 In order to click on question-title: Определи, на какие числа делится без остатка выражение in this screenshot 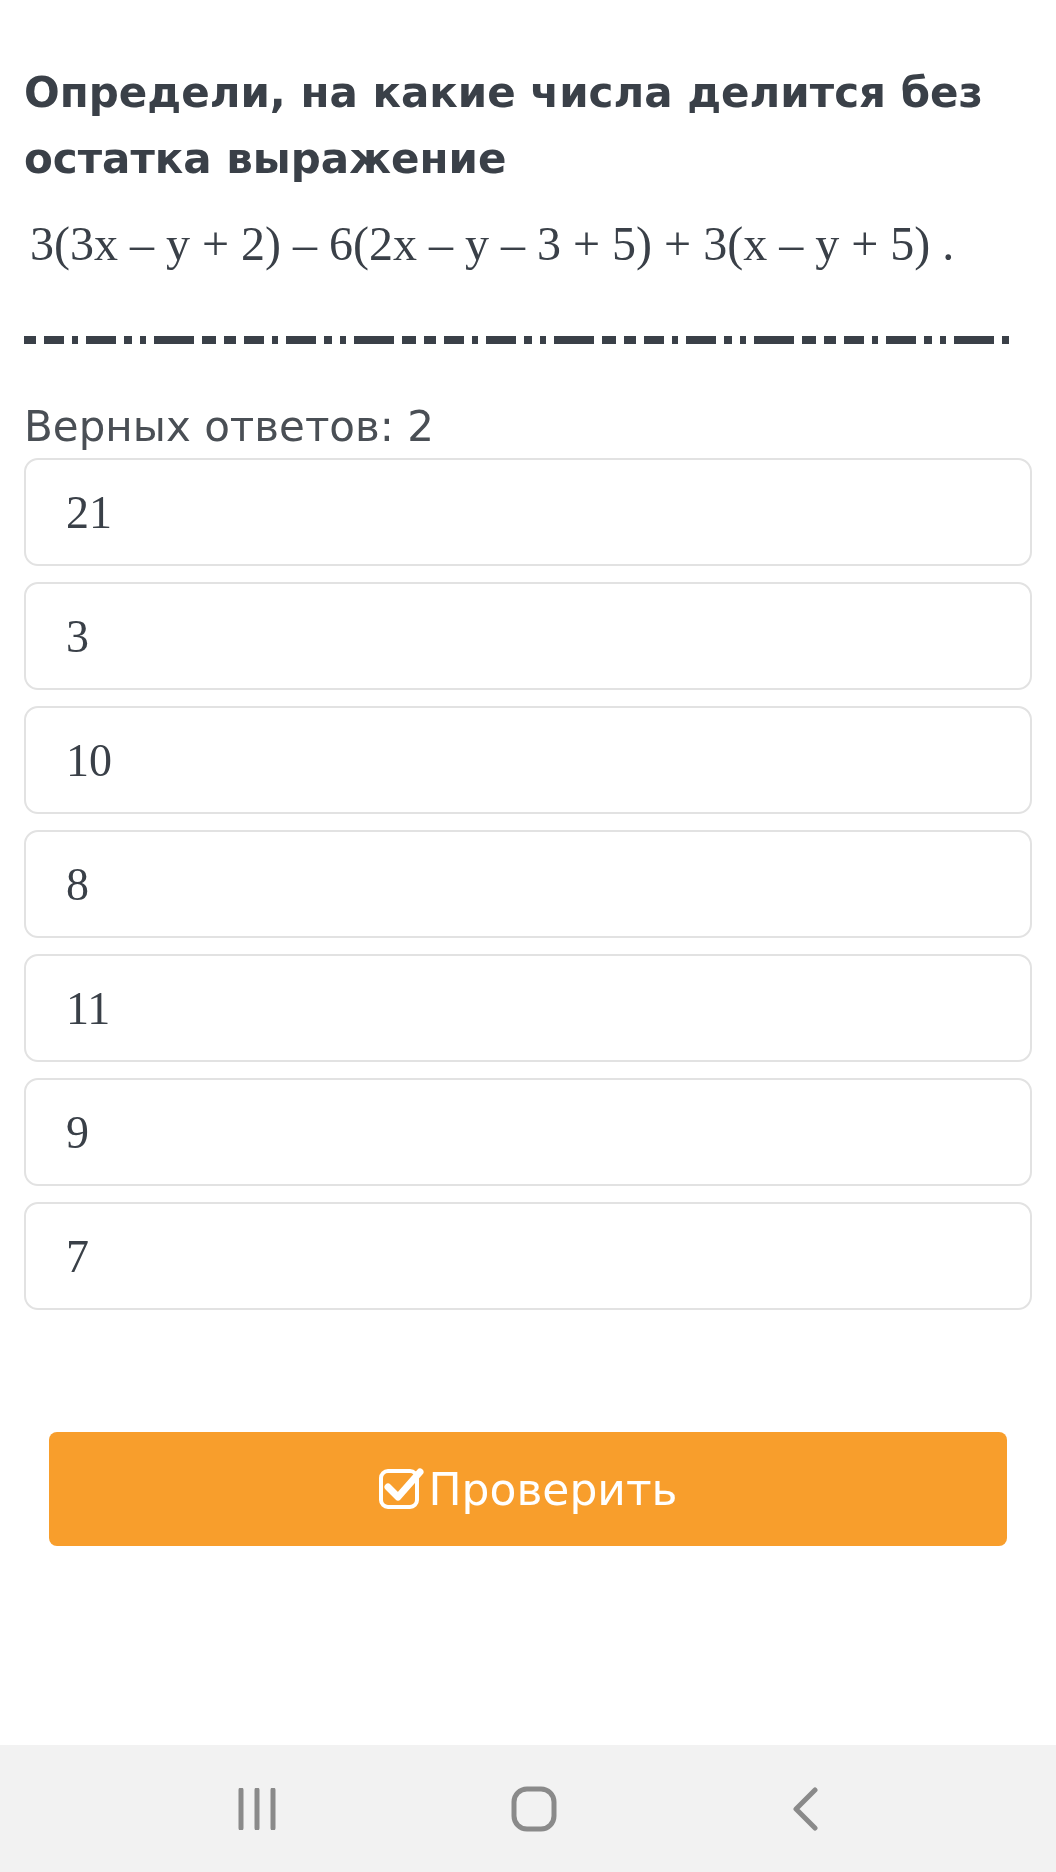, I will do `click(504, 126)`.